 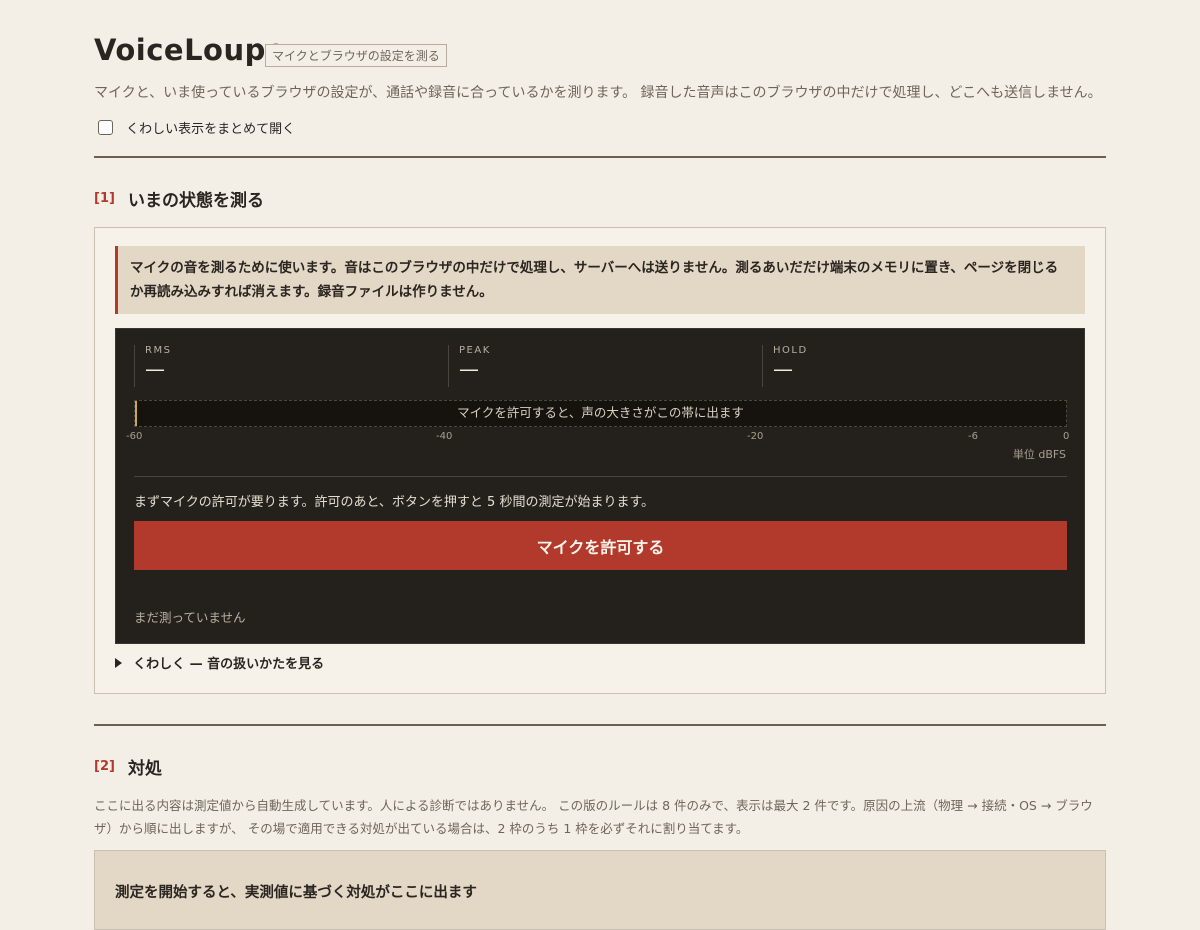 I want to click on rms-value: —, so click(x=155, y=369).